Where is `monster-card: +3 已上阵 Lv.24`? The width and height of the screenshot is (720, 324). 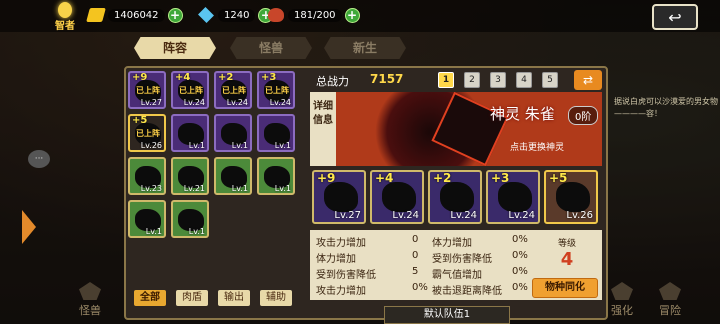
monster-card: +3 已上阵 Lv.24 is located at coordinates (276, 90).